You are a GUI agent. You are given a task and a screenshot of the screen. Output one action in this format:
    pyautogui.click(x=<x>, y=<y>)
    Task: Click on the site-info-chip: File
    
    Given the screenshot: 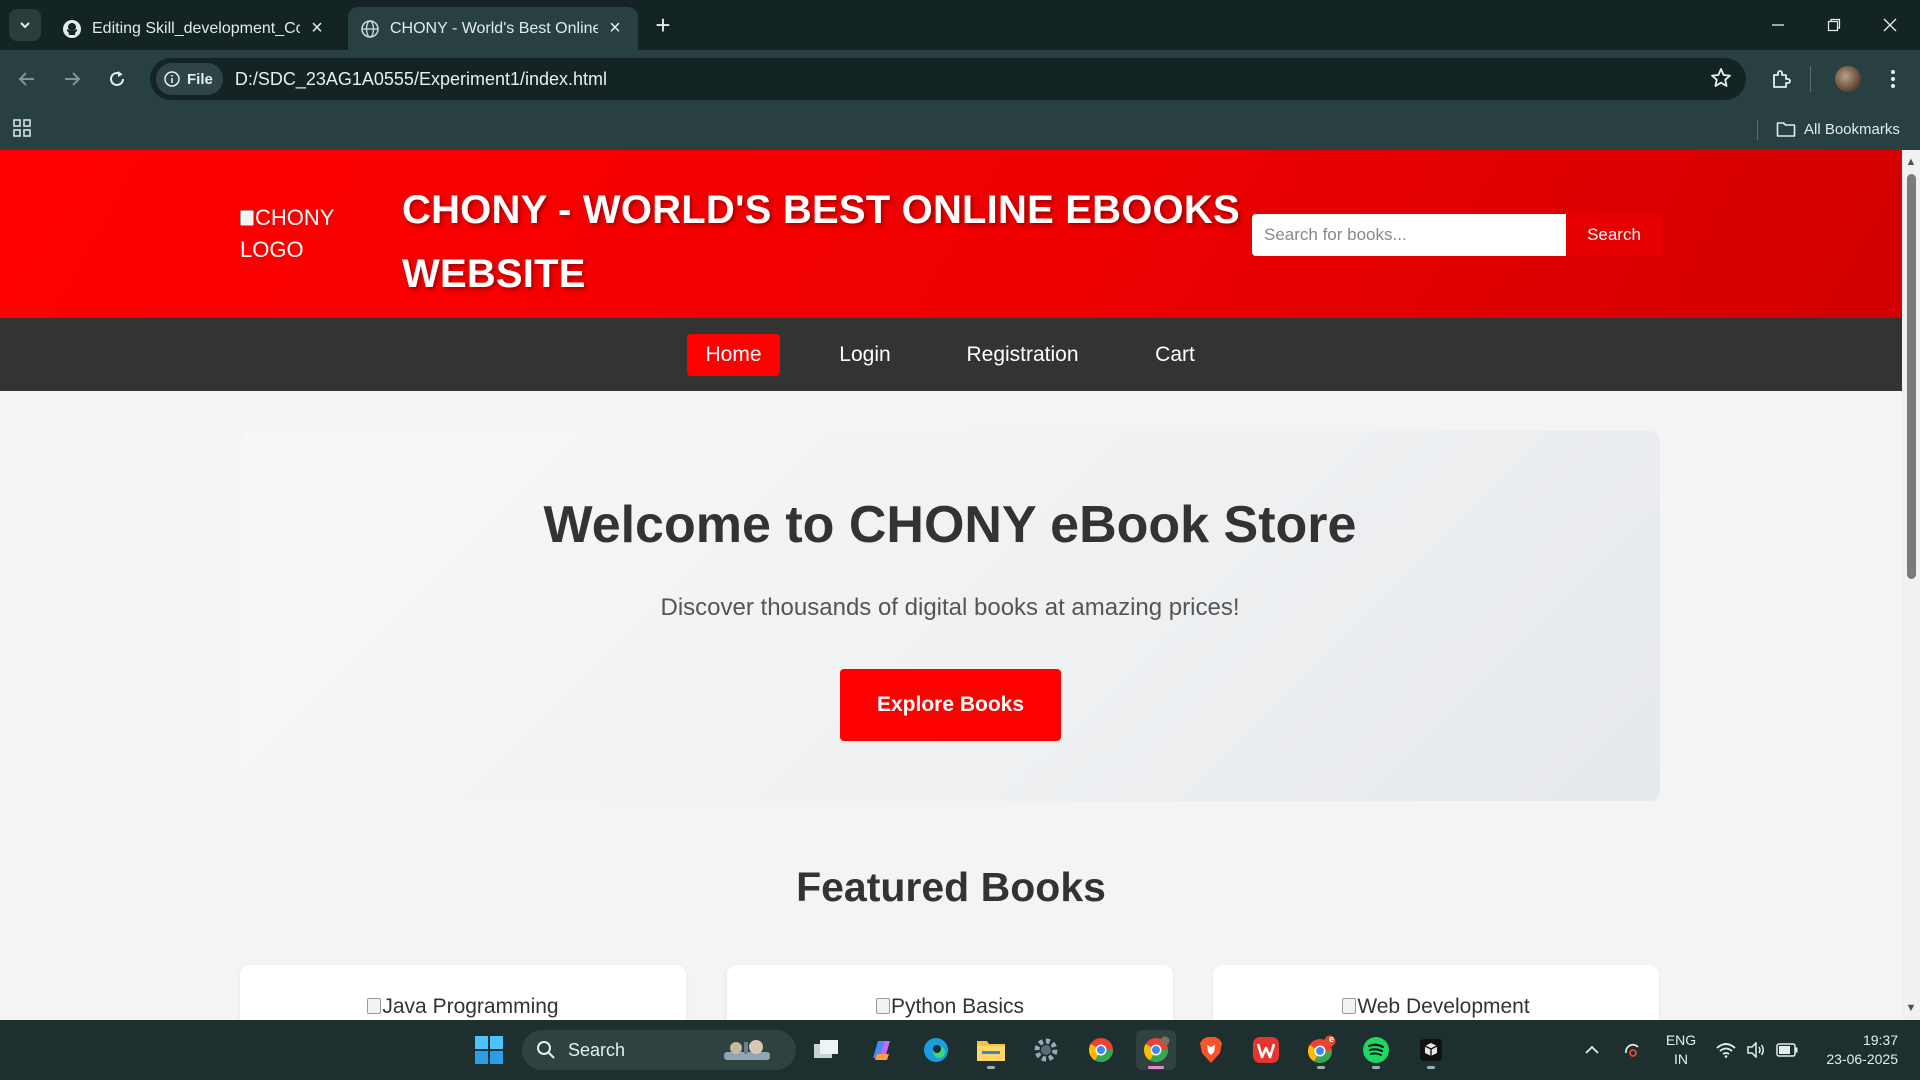 What is the action you would take?
    pyautogui.click(x=189, y=79)
    